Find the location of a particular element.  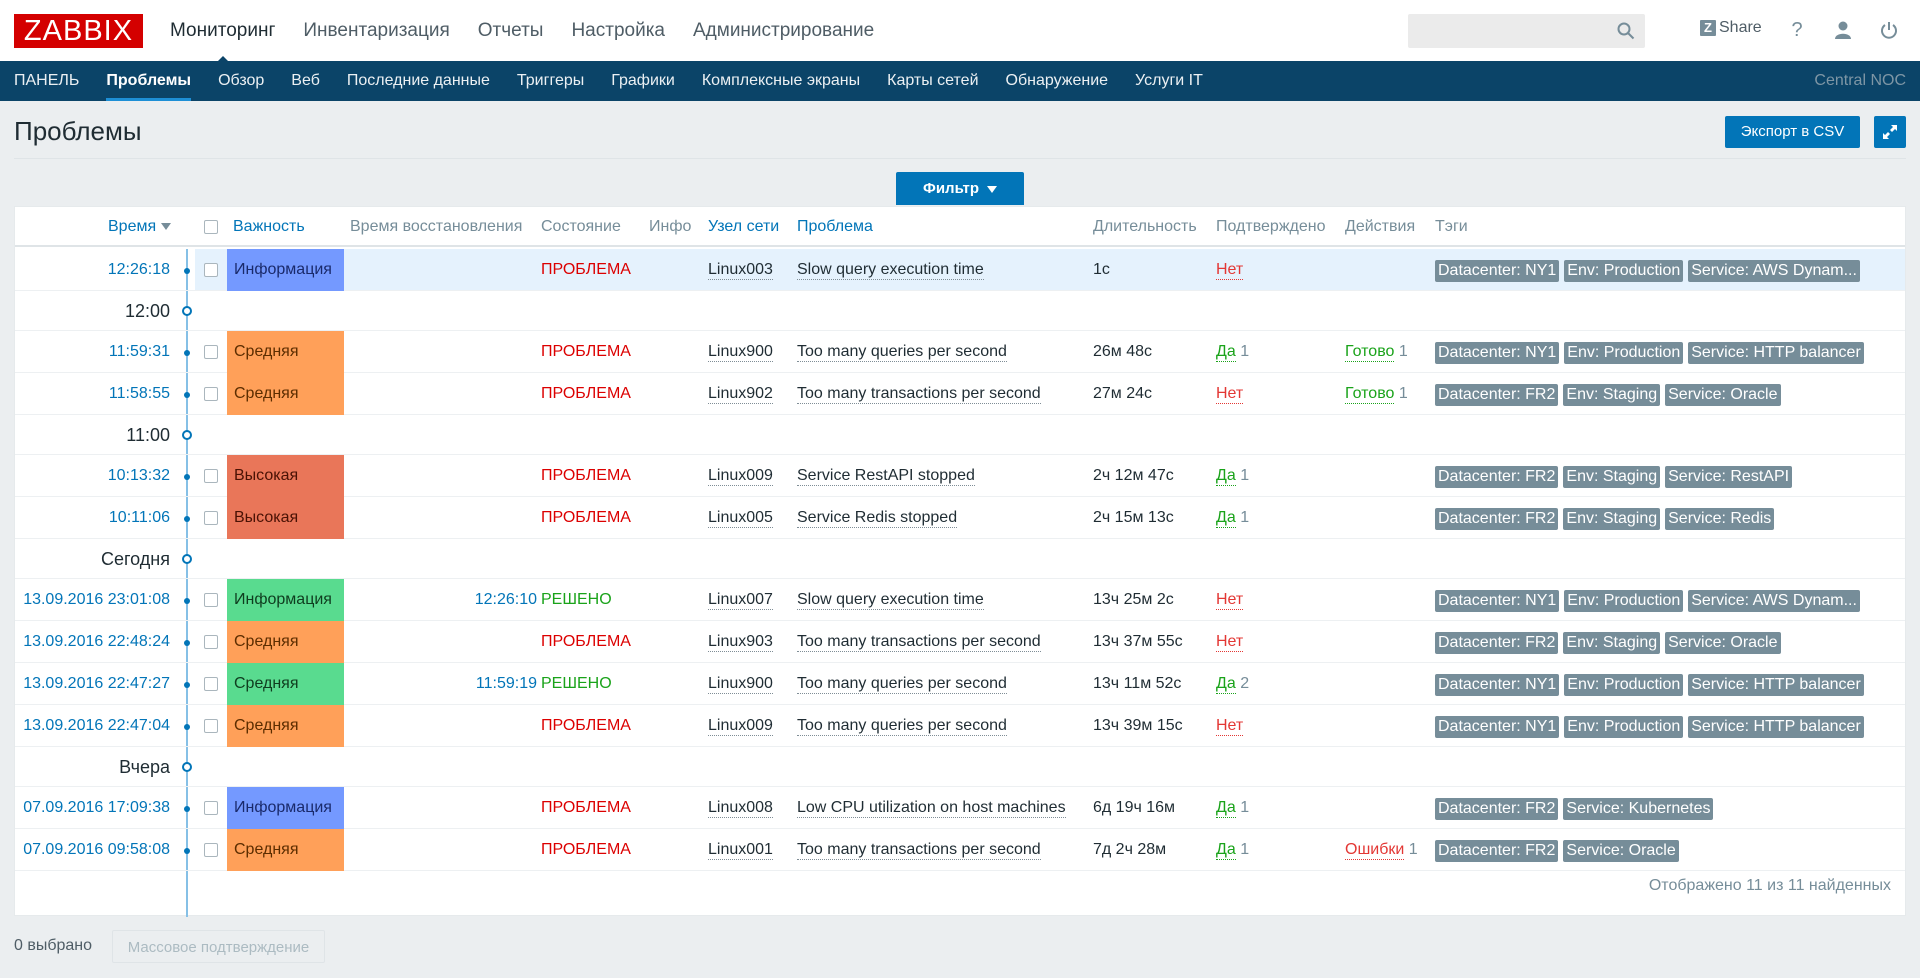

sign-out-icon is located at coordinates (1889, 30).